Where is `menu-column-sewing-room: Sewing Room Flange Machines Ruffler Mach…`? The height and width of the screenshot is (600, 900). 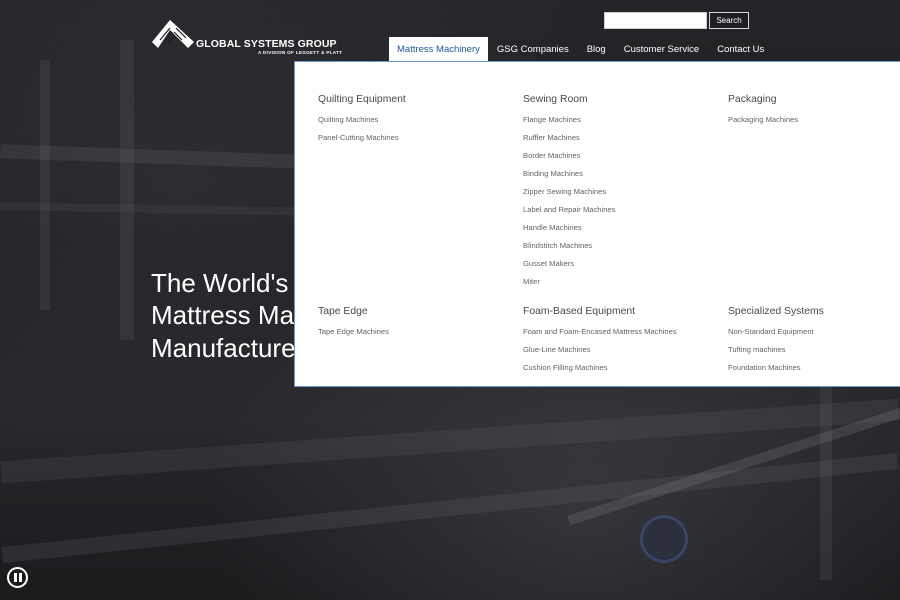
menu-column-sewing-room: Sewing Room Flange Machines Ruffler Mach… is located at coordinates (618, 192).